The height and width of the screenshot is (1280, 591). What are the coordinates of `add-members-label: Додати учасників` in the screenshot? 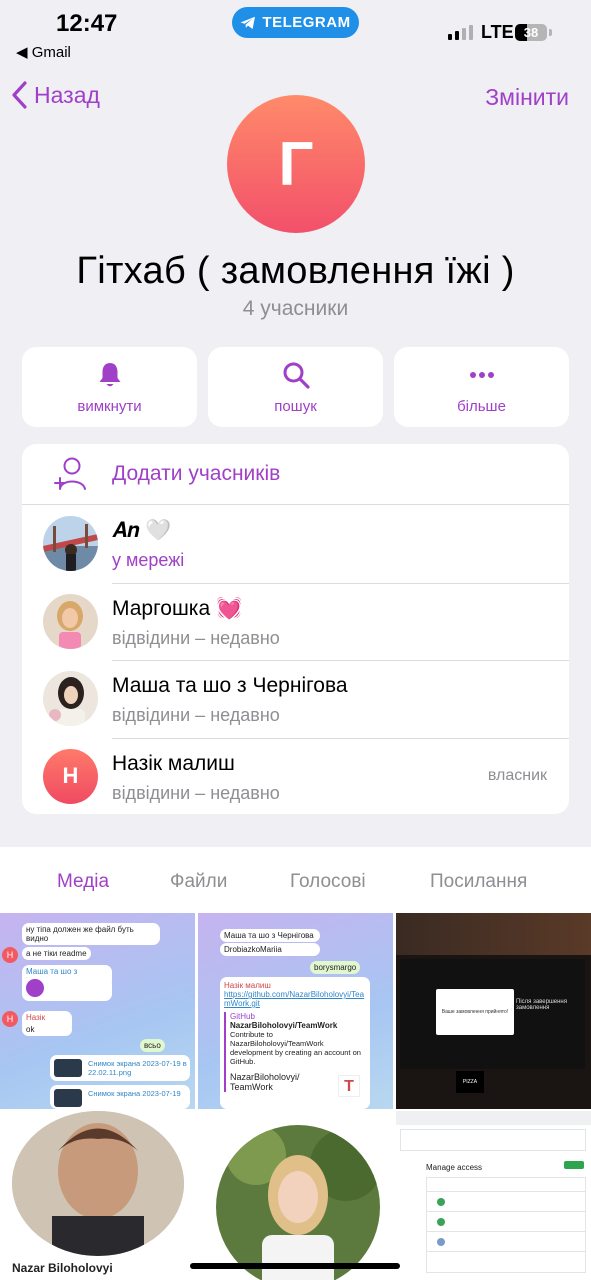 It's located at (196, 473).